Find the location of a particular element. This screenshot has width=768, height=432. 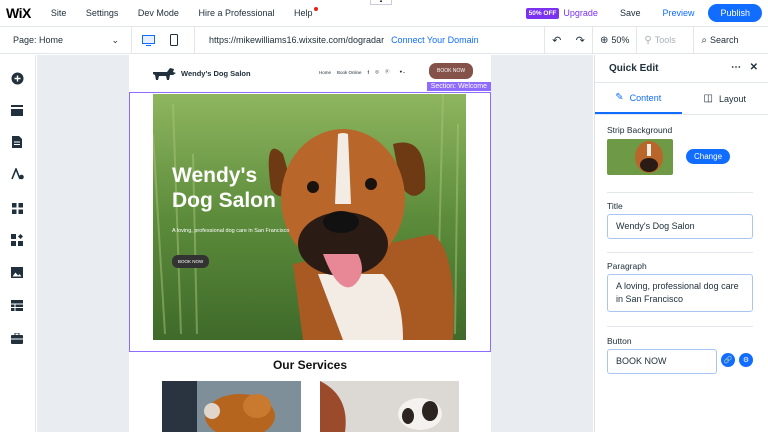

button-section: Button BOOK NOW 🔗 ⚙ is located at coordinates (680, 356).